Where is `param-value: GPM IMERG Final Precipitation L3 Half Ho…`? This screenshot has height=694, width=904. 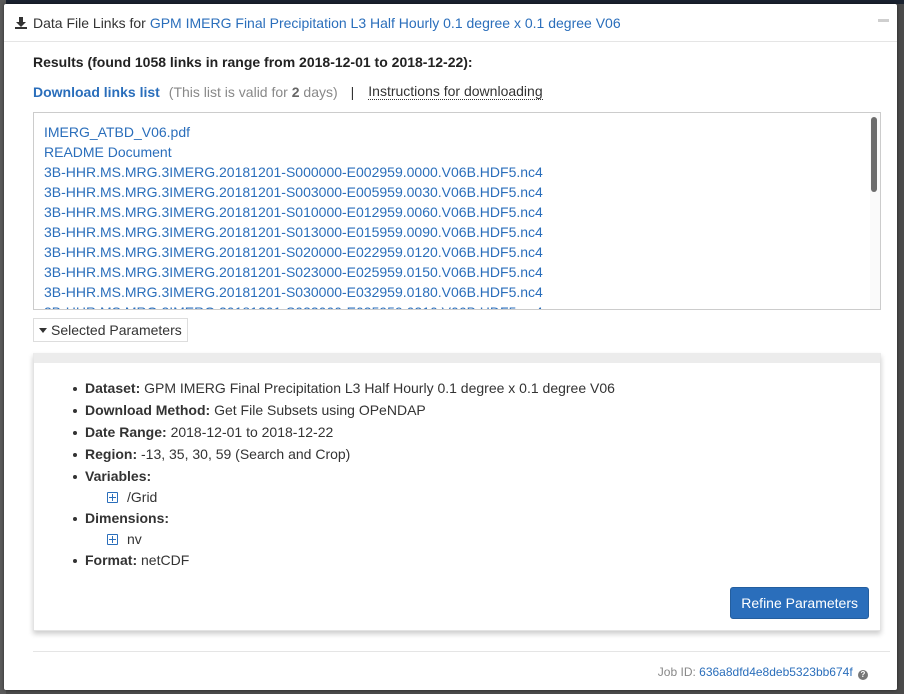 param-value: GPM IMERG Final Precipitation L3 Half Ho… is located at coordinates (379, 388).